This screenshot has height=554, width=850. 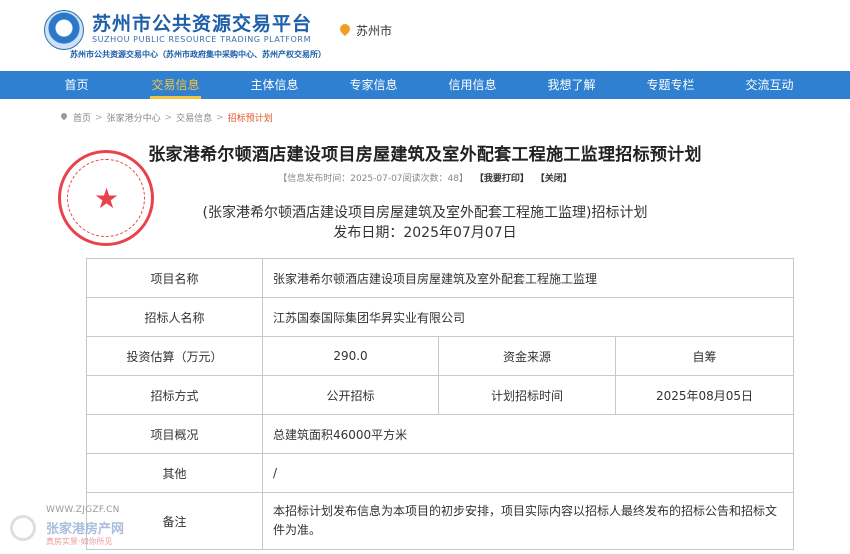 I want to click on investment-value: 290.0, so click(x=350, y=356).